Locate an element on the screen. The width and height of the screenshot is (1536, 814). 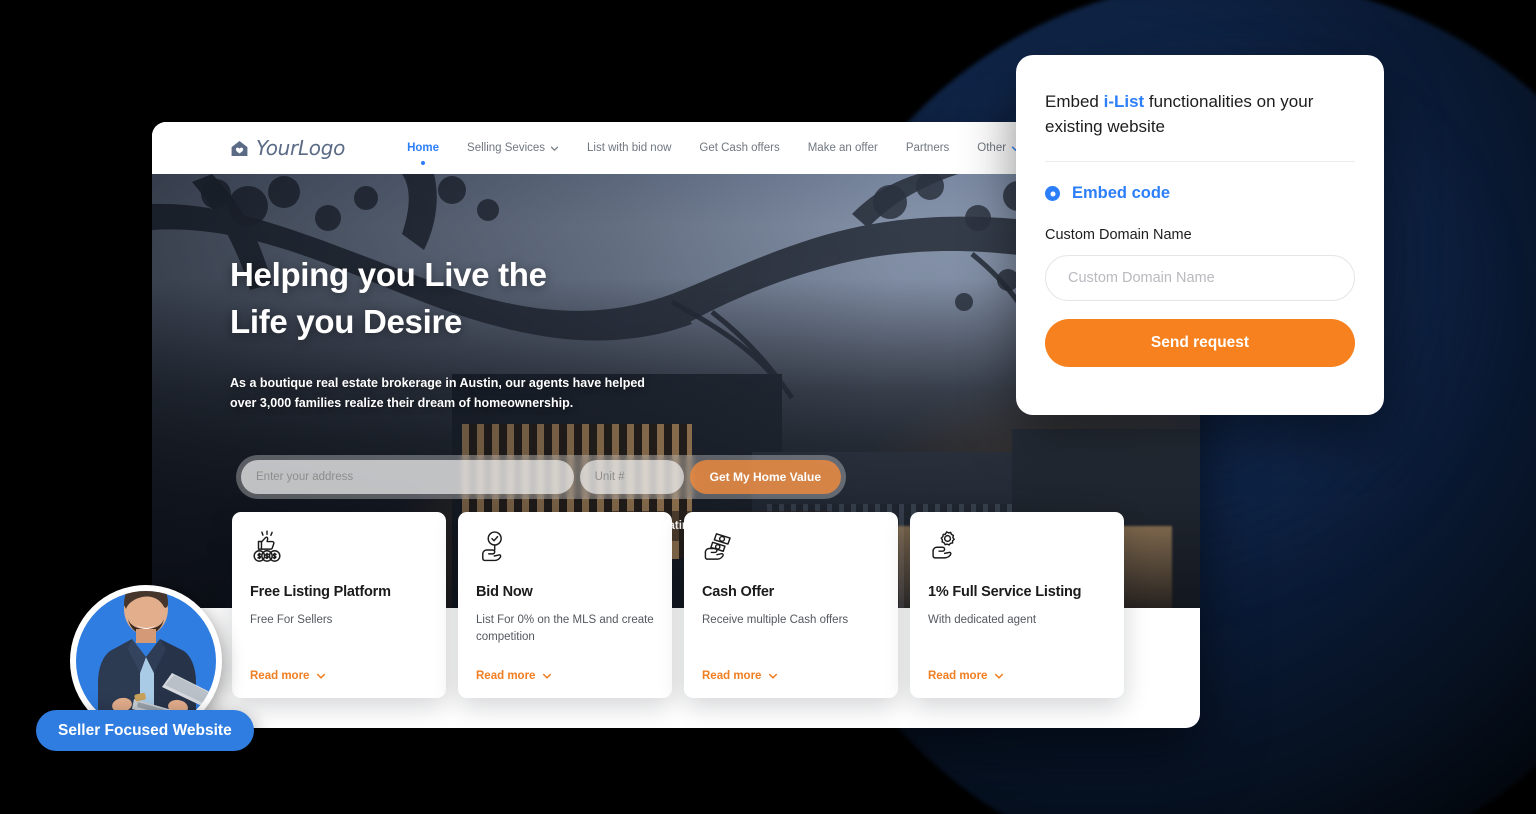
thumbs-up-coins-icon is located at coordinates (267, 546).